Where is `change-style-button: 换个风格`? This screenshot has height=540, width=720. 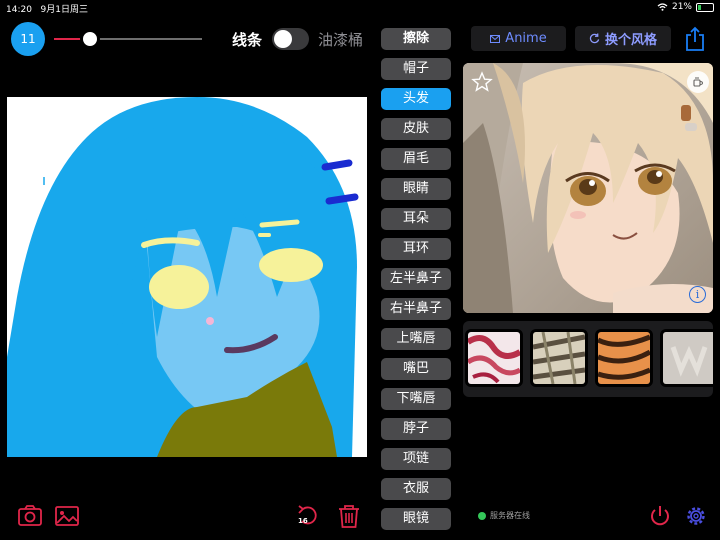 change-style-button: 换个风格 is located at coordinates (623, 38).